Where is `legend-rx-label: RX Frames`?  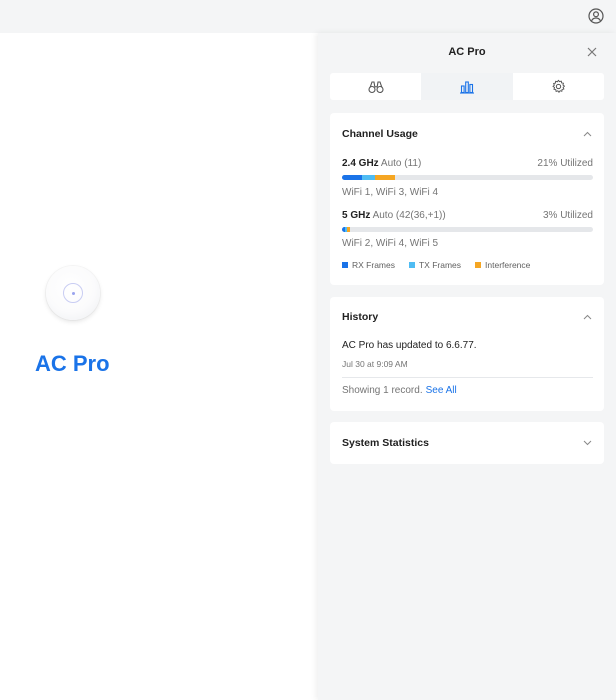
legend-rx-label: RX Frames is located at coordinates (373, 265).